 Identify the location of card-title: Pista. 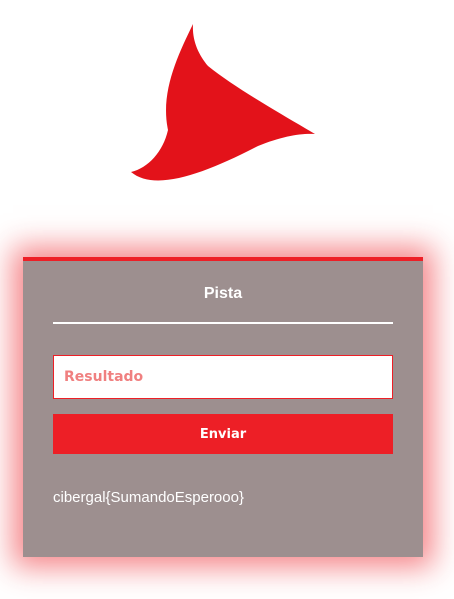
(223, 293).